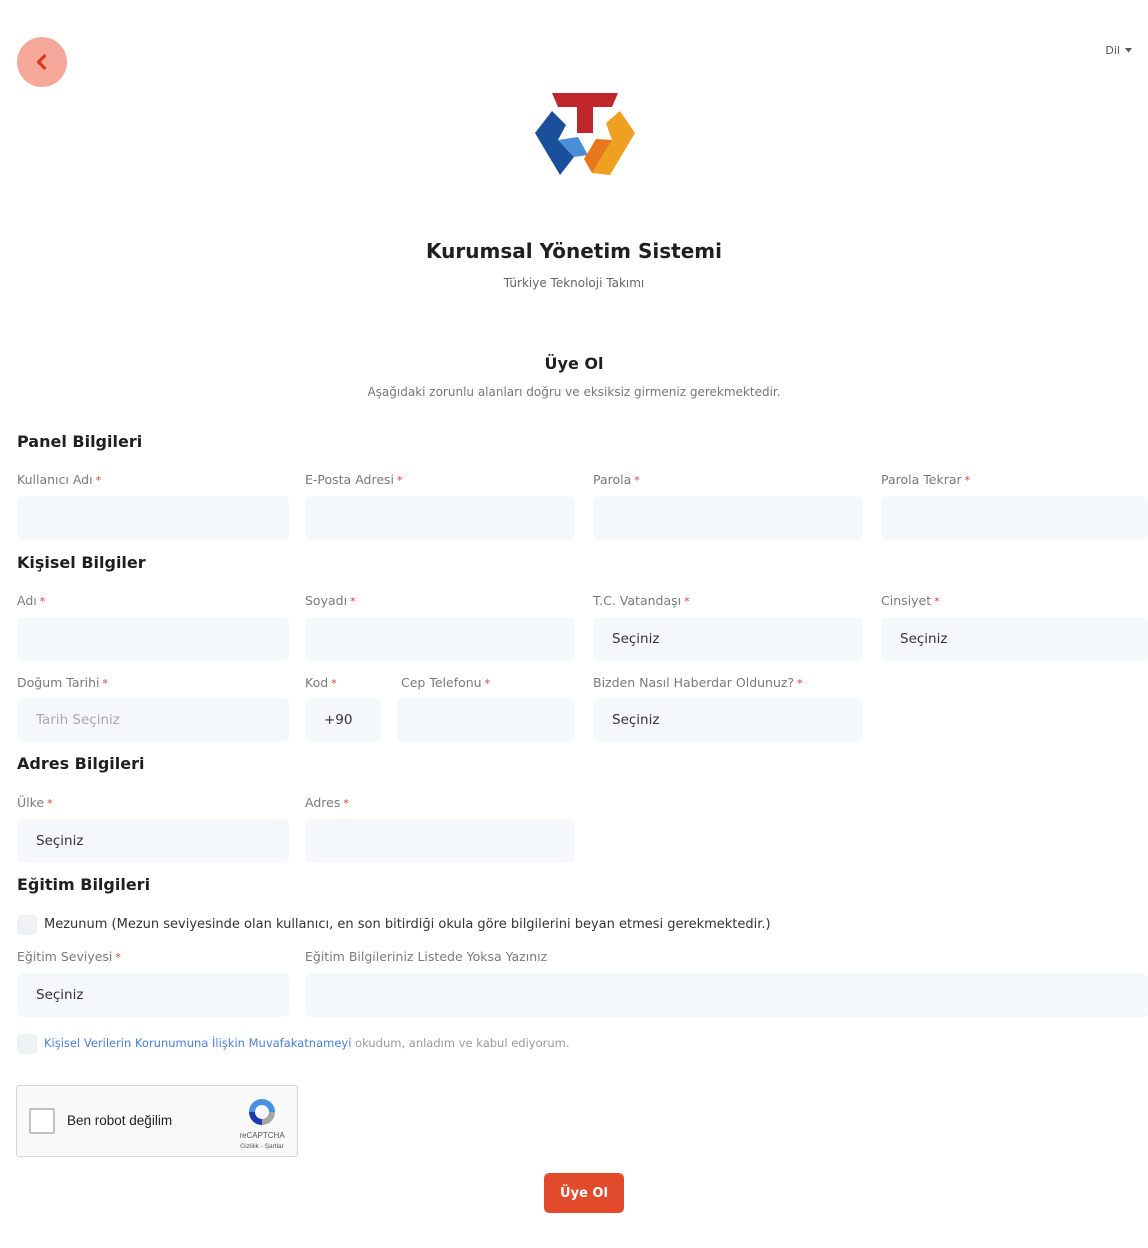 The height and width of the screenshot is (1248, 1148). What do you see at coordinates (584, 1193) in the screenshot?
I see `signup-button: Üye Ol` at bounding box center [584, 1193].